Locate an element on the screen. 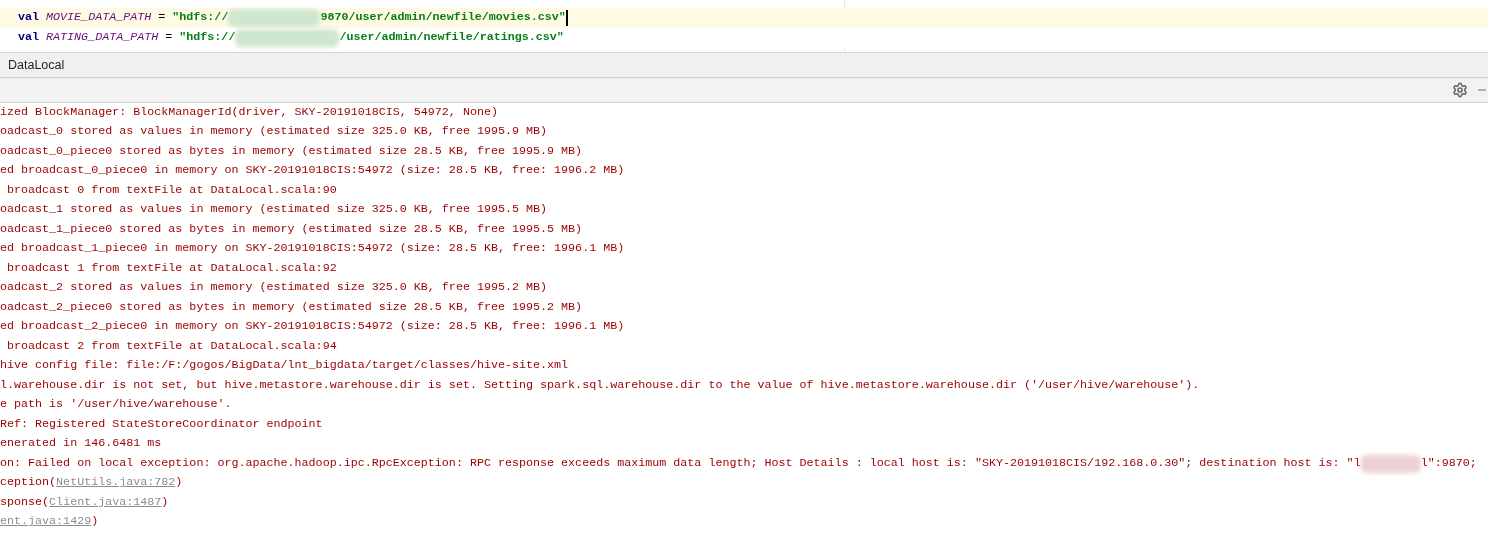  console-text: l.warehouse.dir is not set, but hive.metastore.warehouse.dir is set. Setting spark.sql.warehouse.dir to the value of hive.metastore.warehouse.dir ('/user/hive/warehouse'). is located at coordinates (600, 385).